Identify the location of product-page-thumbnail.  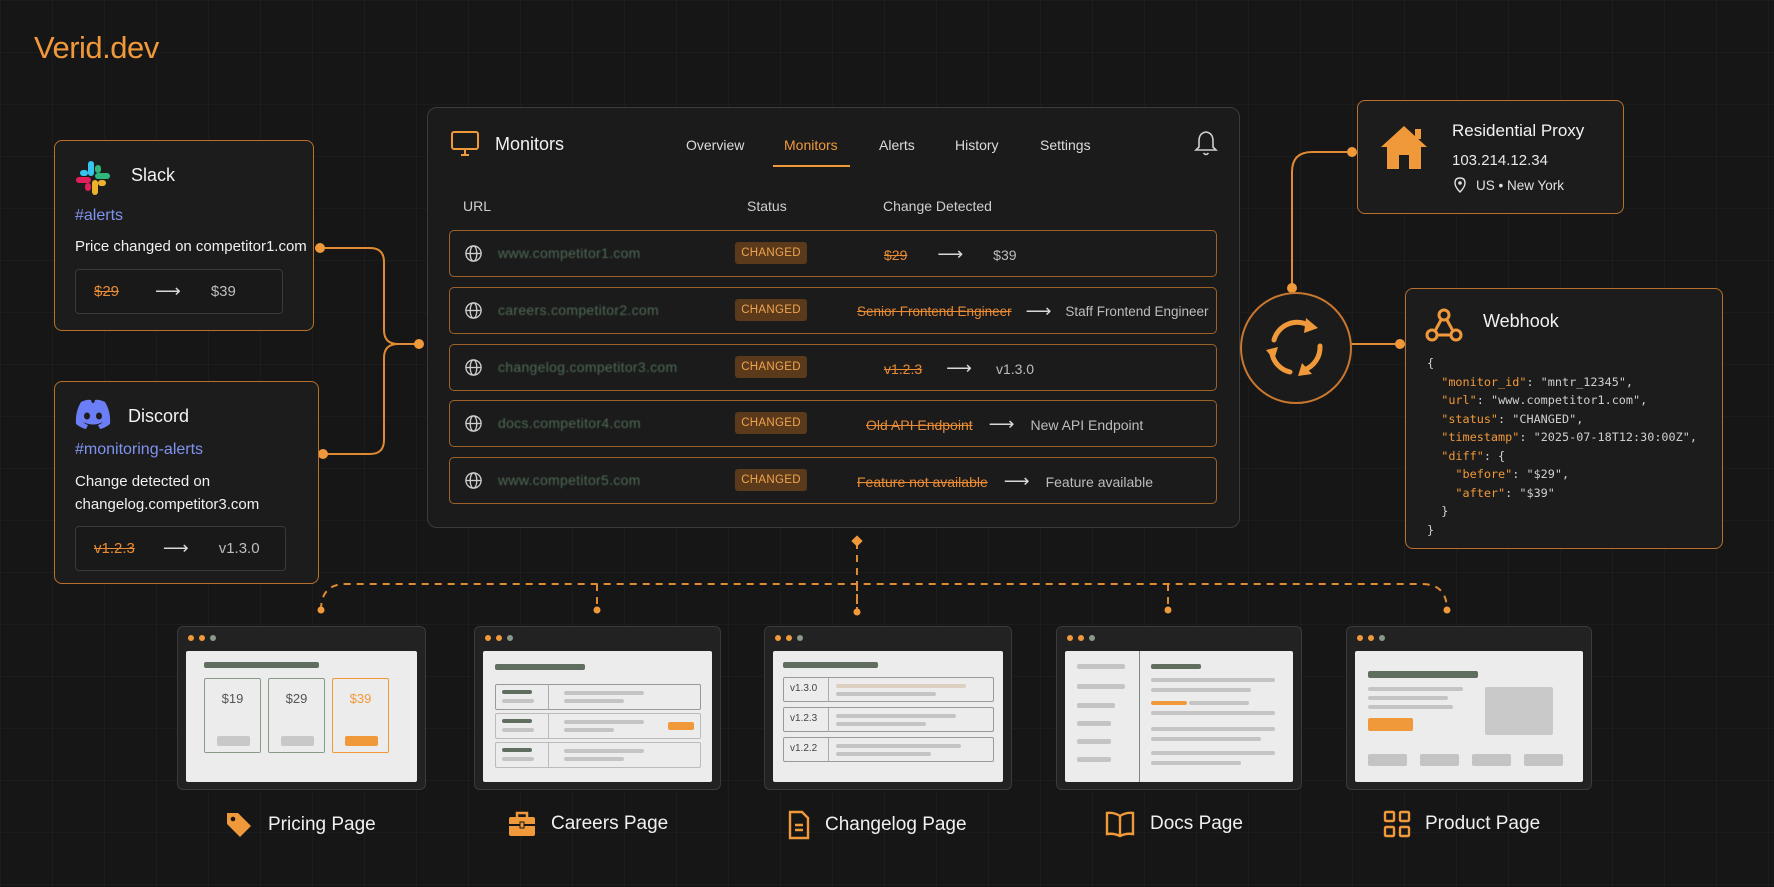
(1469, 708).